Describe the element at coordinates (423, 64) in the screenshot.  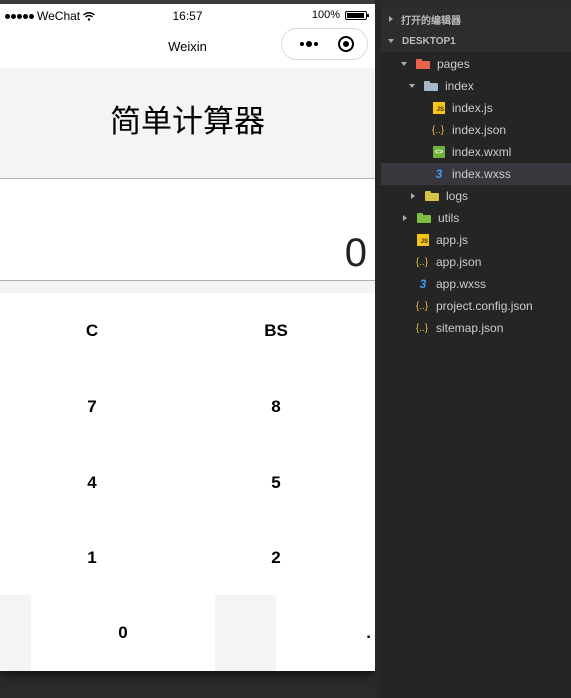
I see `folder-pages-icon` at that location.